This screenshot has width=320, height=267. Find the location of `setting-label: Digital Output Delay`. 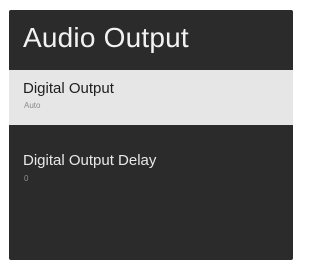

setting-label: Digital Output Delay is located at coordinates (90, 160).